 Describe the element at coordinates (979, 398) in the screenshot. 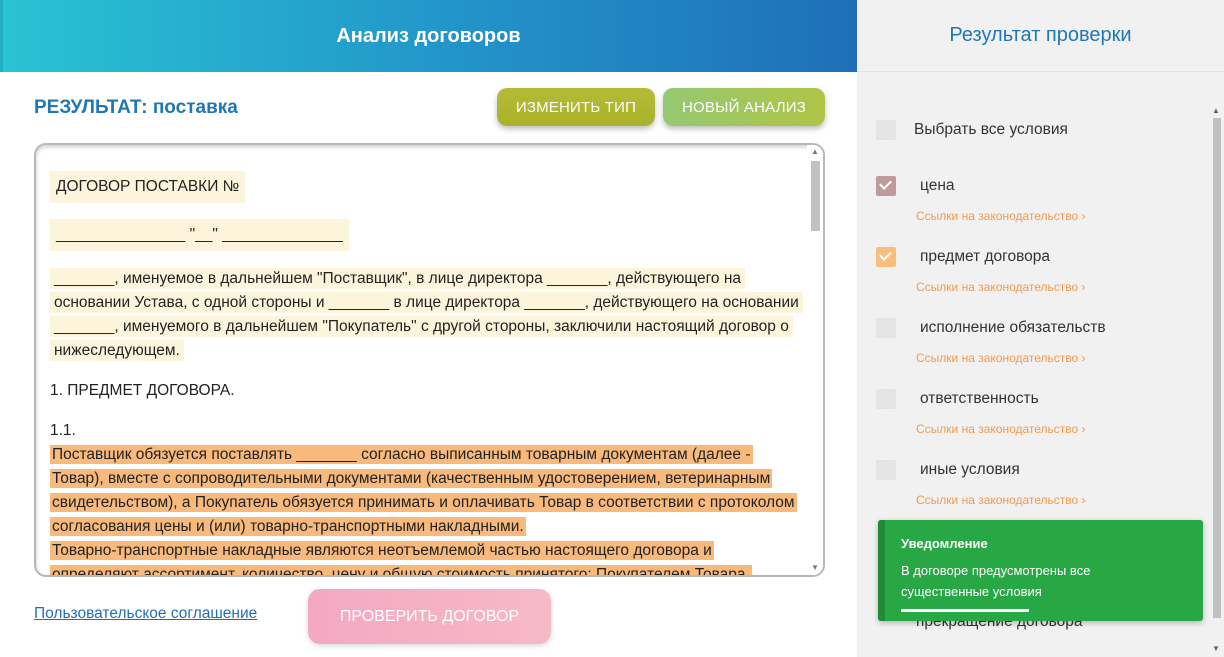

I see `condition-label: ответственность` at that location.